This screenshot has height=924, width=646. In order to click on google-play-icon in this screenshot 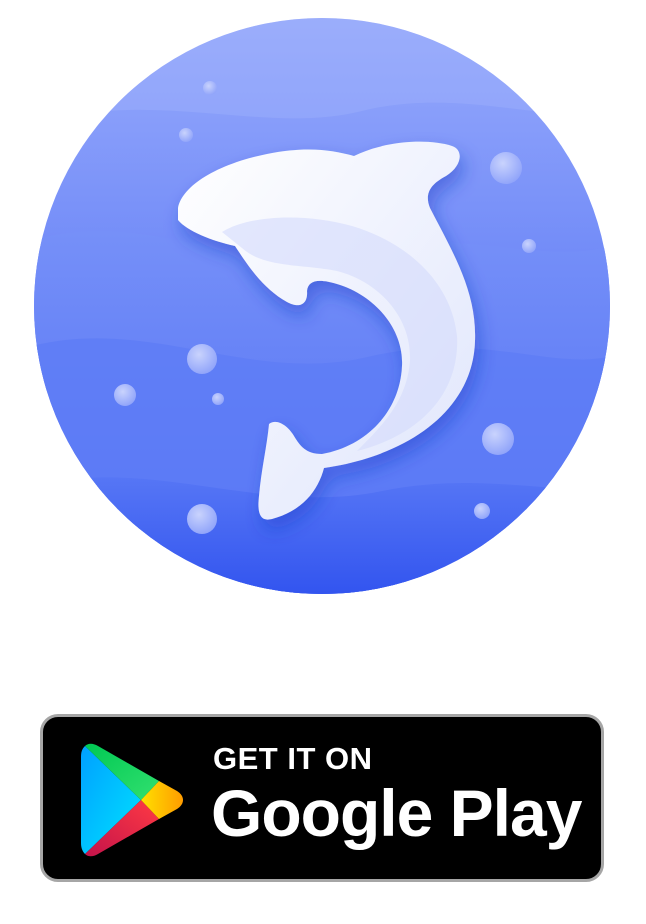, I will do `click(133, 800)`.